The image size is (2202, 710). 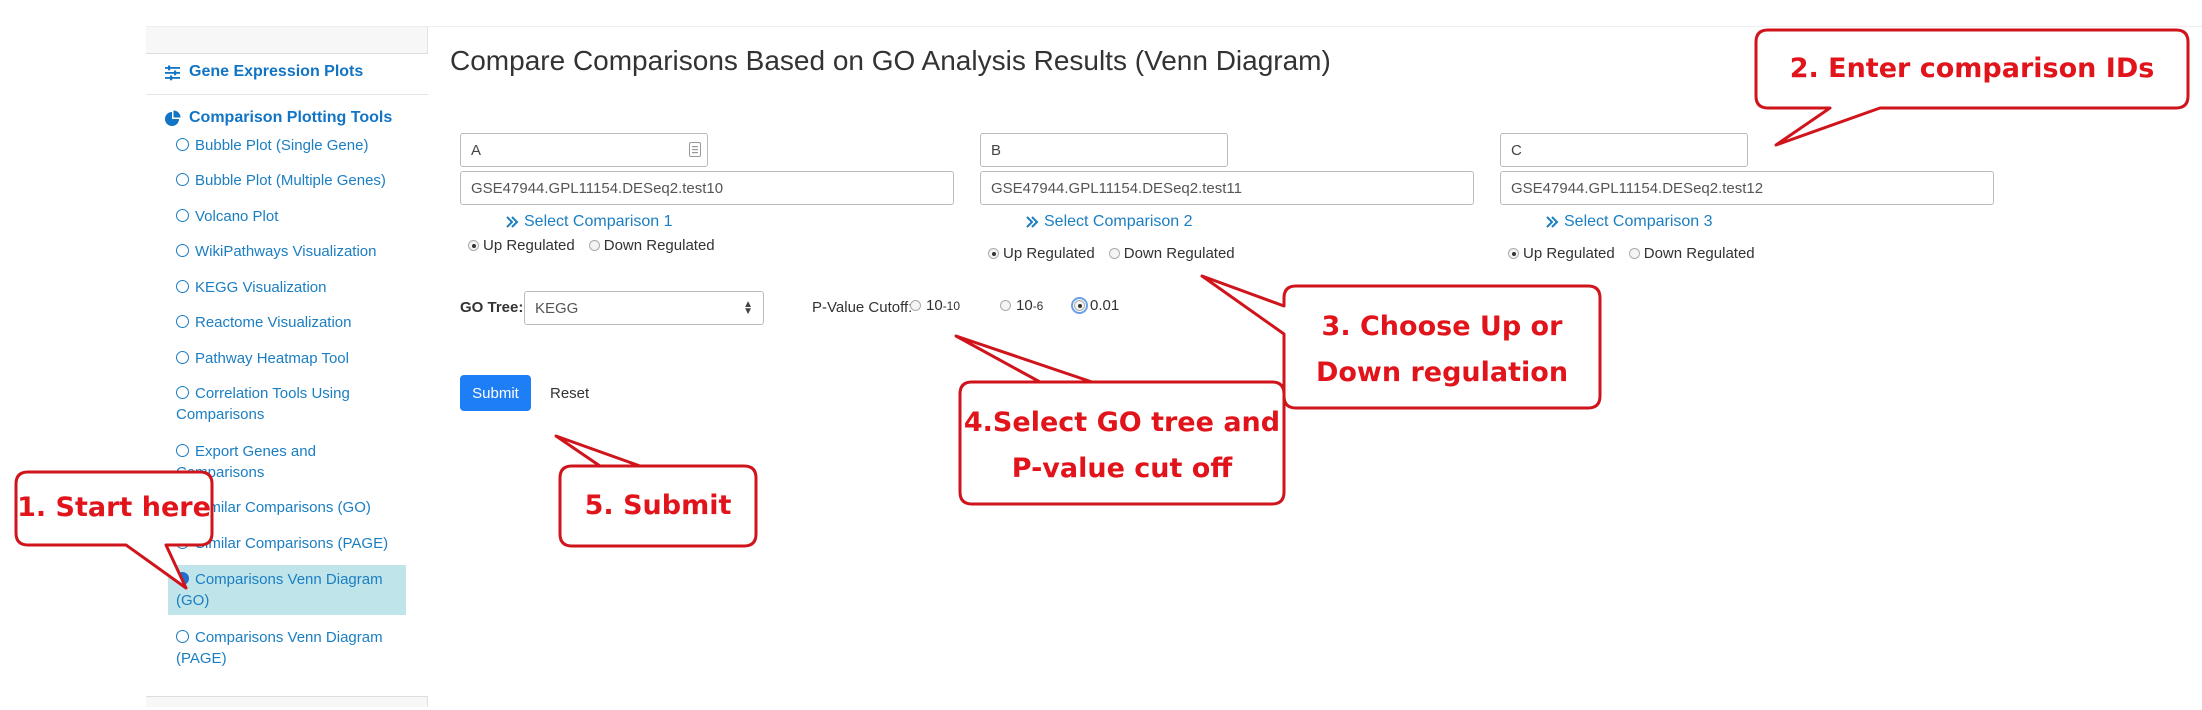 I want to click on sidebar-group-label: Gene Expression Plots, so click(x=276, y=71).